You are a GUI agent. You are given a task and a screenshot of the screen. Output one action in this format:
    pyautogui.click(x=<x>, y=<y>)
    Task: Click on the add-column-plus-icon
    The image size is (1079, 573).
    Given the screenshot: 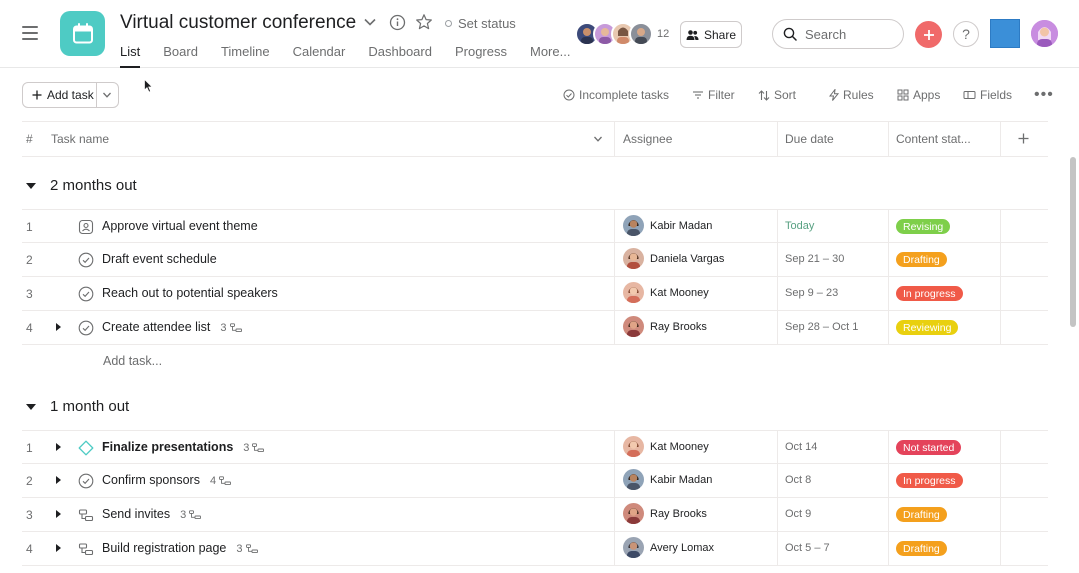 What is the action you would take?
    pyautogui.click(x=1023, y=138)
    